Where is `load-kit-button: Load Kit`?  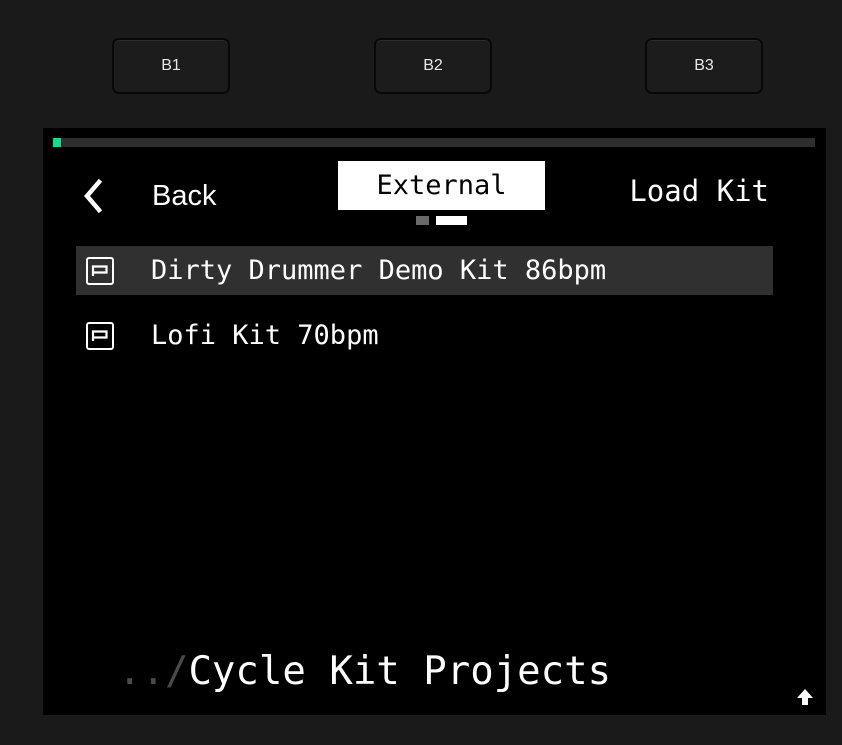 load-kit-button: Load Kit is located at coordinates (699, 191).